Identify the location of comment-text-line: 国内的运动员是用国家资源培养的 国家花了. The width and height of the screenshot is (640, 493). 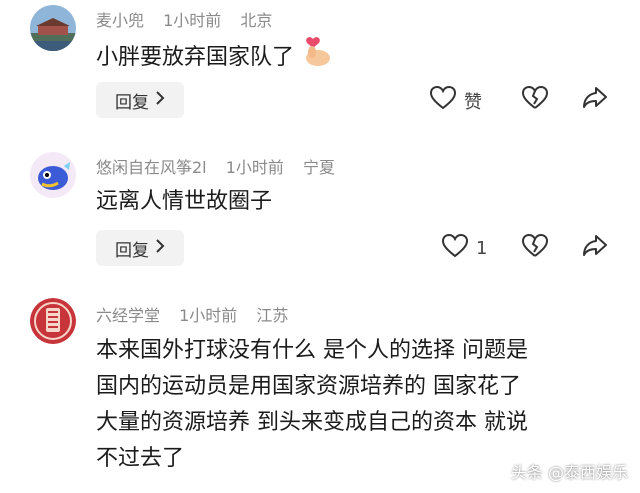
(308, 386).